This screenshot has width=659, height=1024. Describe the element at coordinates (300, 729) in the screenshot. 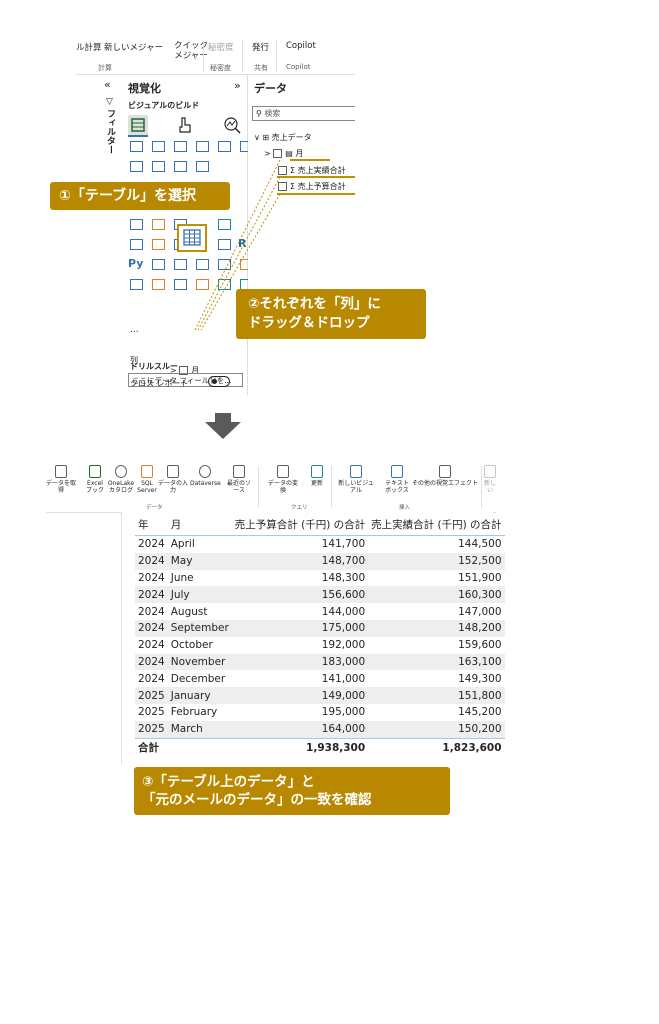

I see `cell-budget: 164,000` at that location.